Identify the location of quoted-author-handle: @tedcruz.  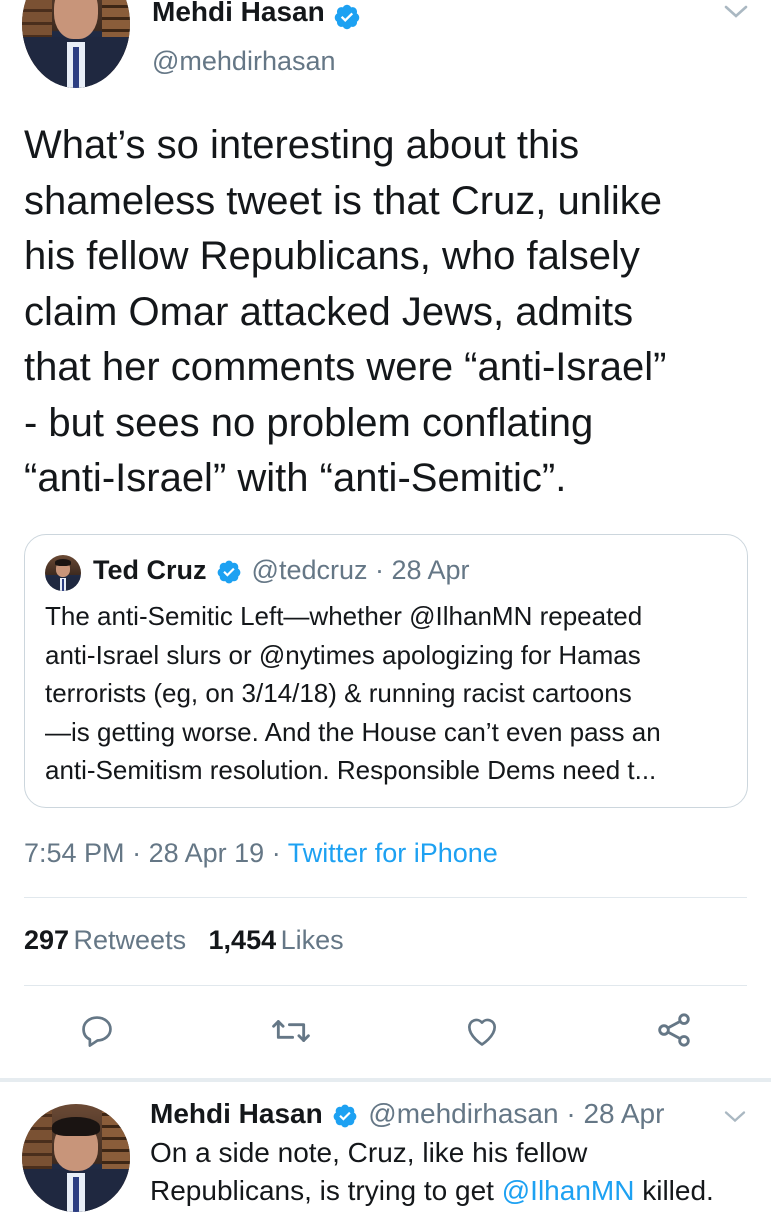
(309, 570).